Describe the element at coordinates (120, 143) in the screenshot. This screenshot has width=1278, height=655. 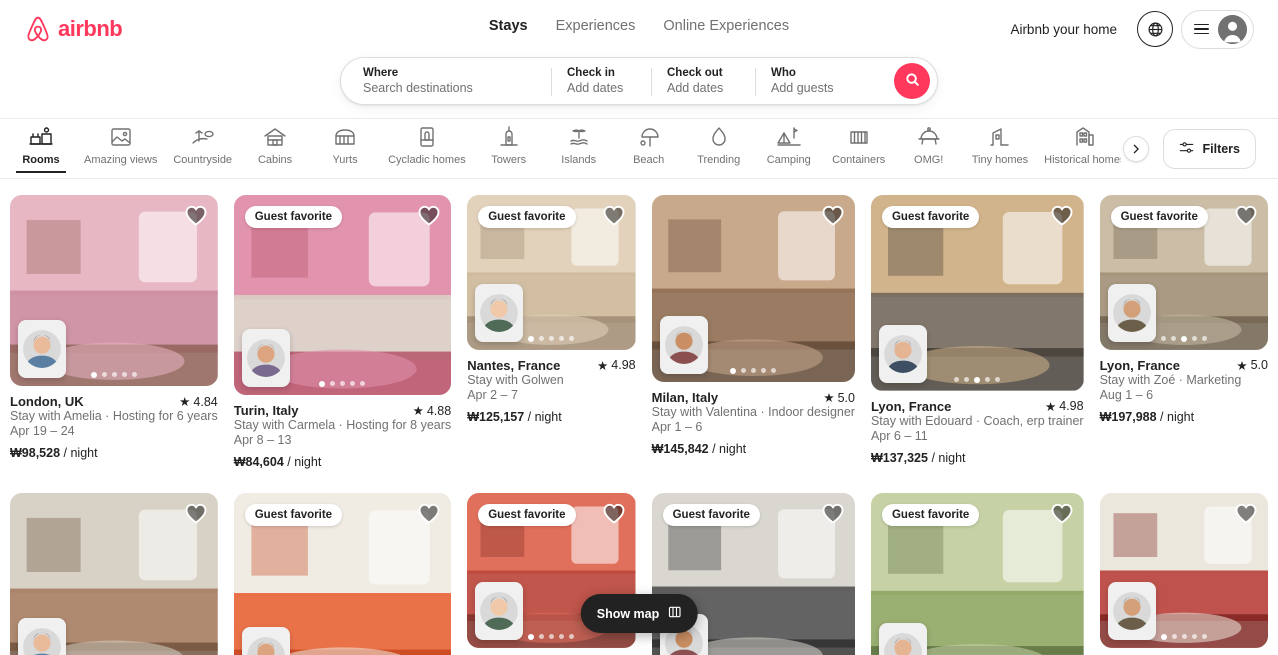
I see `category-item-amazing-views: Amazing views` at that location.